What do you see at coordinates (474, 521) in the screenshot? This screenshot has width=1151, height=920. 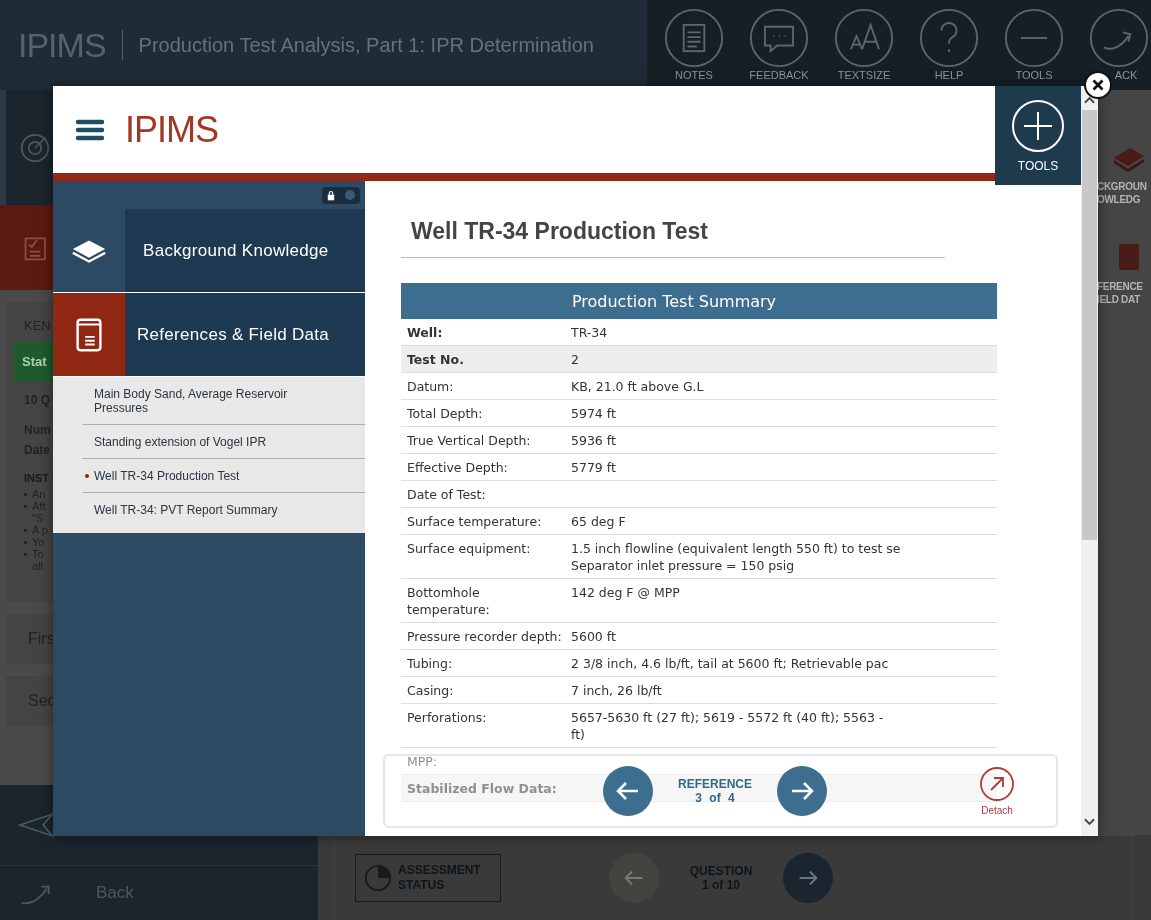 I see `table-cell-text: Surface temperature:` at bounding box center [474, 521].